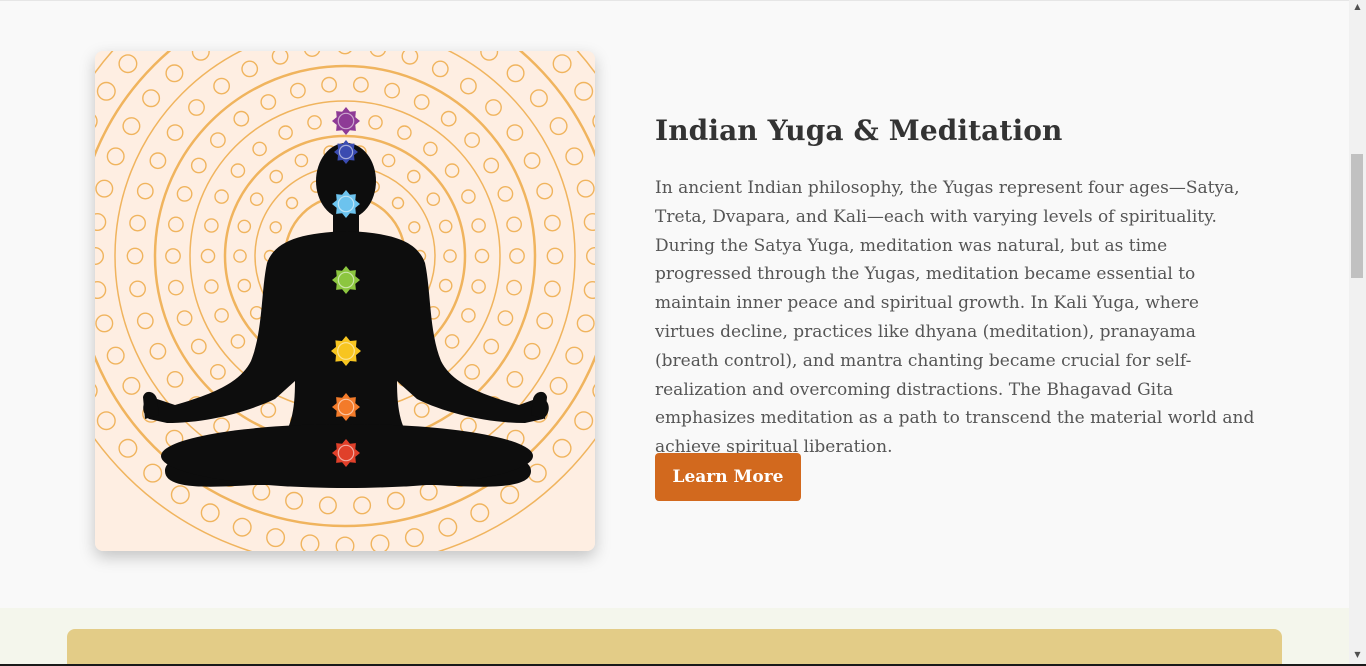 This screenshot has height=666, width=1366. Describe the element at coordinates (346, 453) in the screenshot. I see `chakra-root-icon` at that location.